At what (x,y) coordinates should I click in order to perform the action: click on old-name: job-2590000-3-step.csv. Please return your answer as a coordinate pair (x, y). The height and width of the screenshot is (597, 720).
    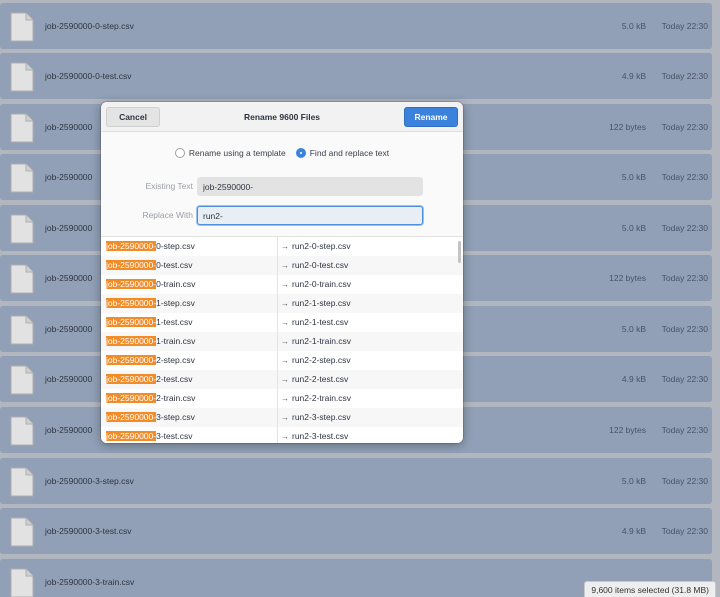
    Looking at the image, I should click on (191, 417).